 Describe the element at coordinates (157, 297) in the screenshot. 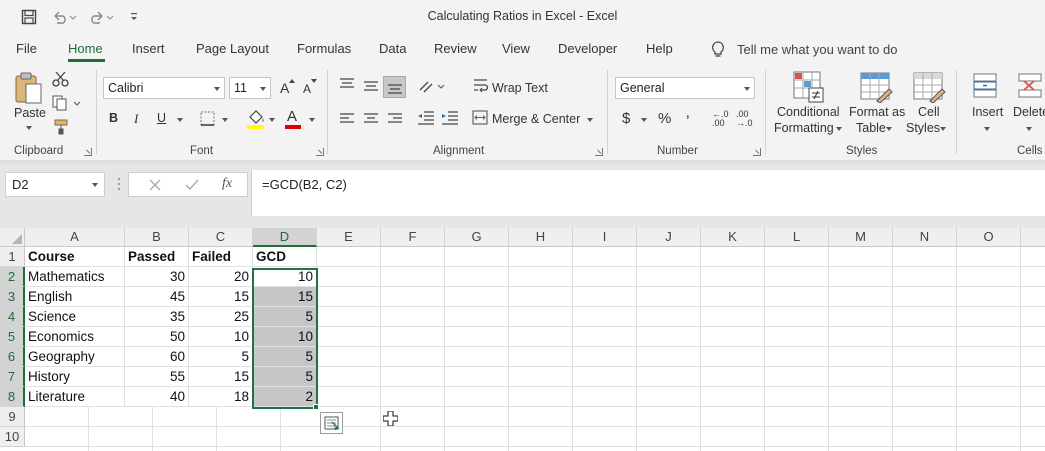

I see `table-cell: 45` at that location.